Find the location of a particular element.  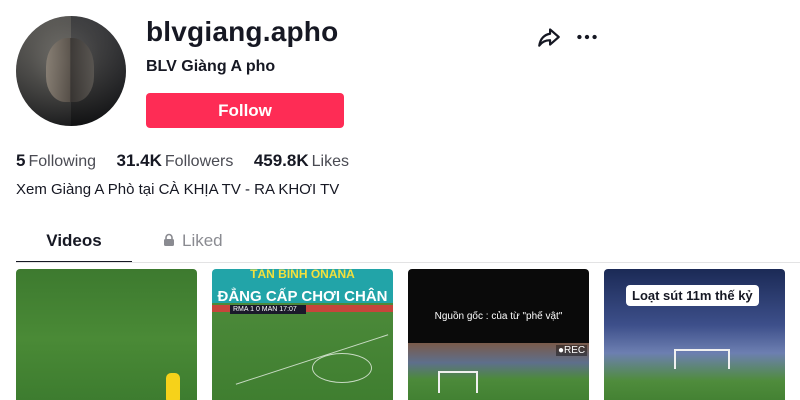

avatar is located at coordinates (71, 71).